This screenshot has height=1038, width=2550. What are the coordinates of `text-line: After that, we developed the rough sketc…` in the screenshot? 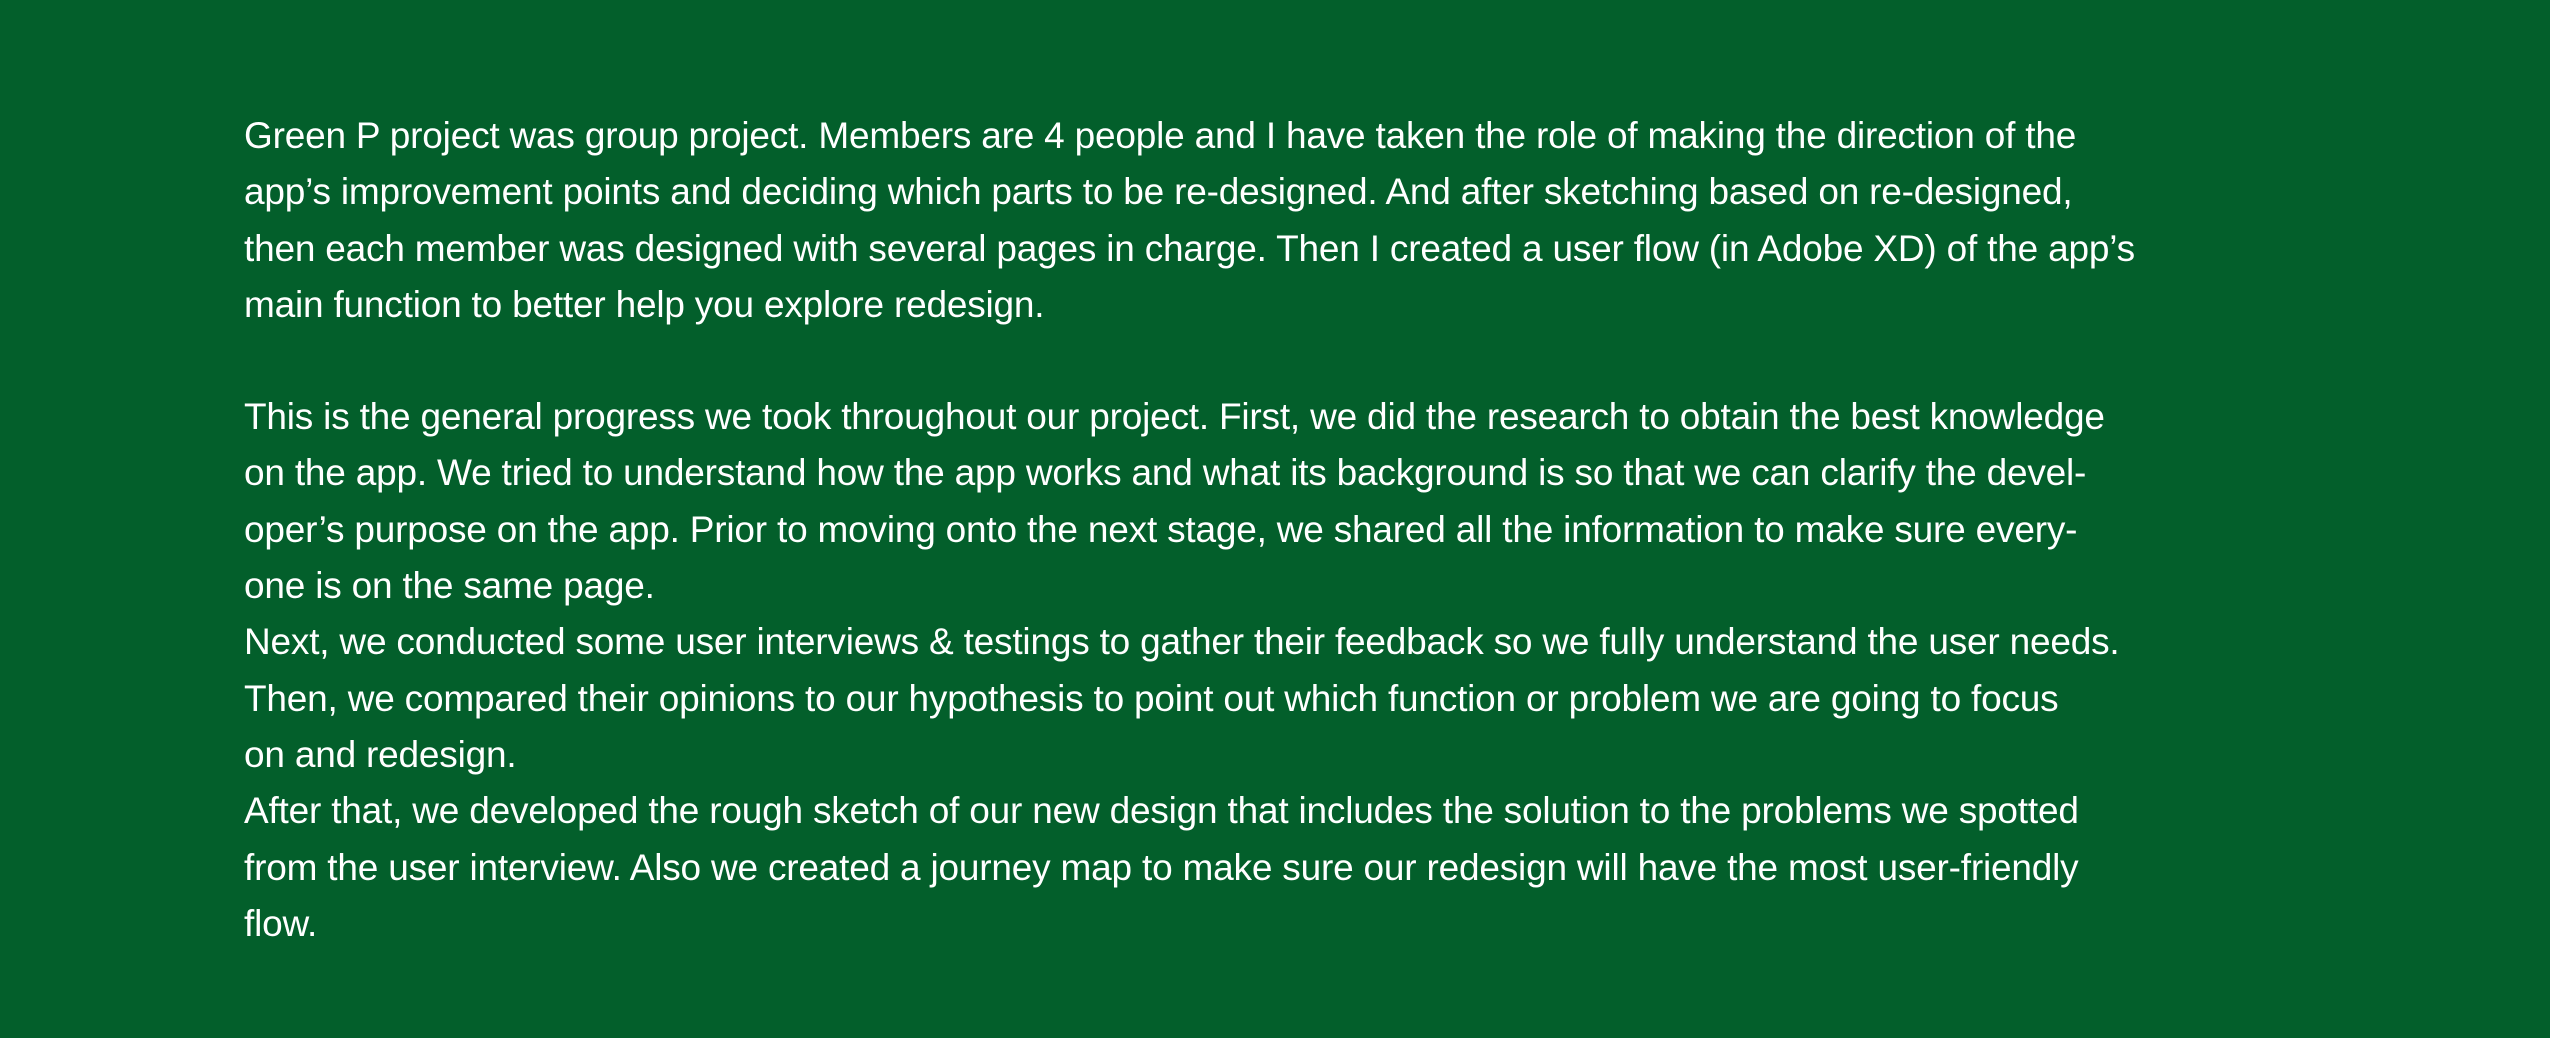 It's located at (1161, 811).